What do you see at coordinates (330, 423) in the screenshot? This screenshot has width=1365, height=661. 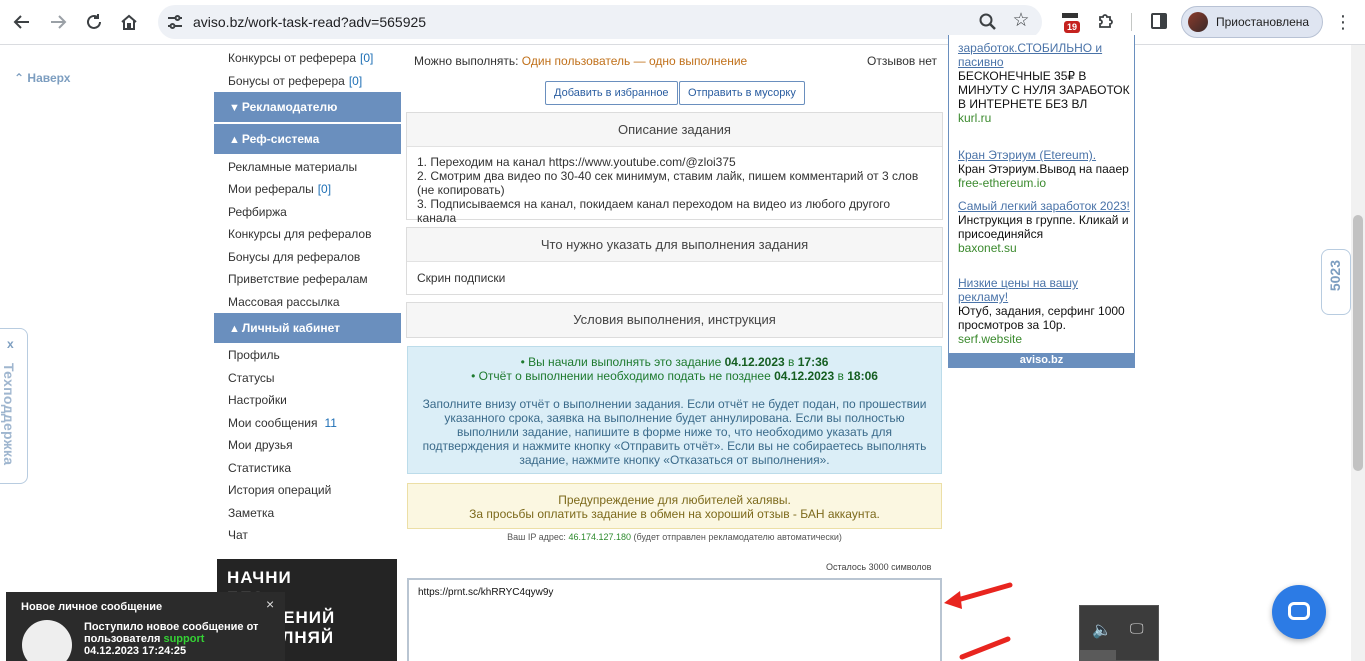 I see `menu-item-count: 11` at bounding box center [330, 423].